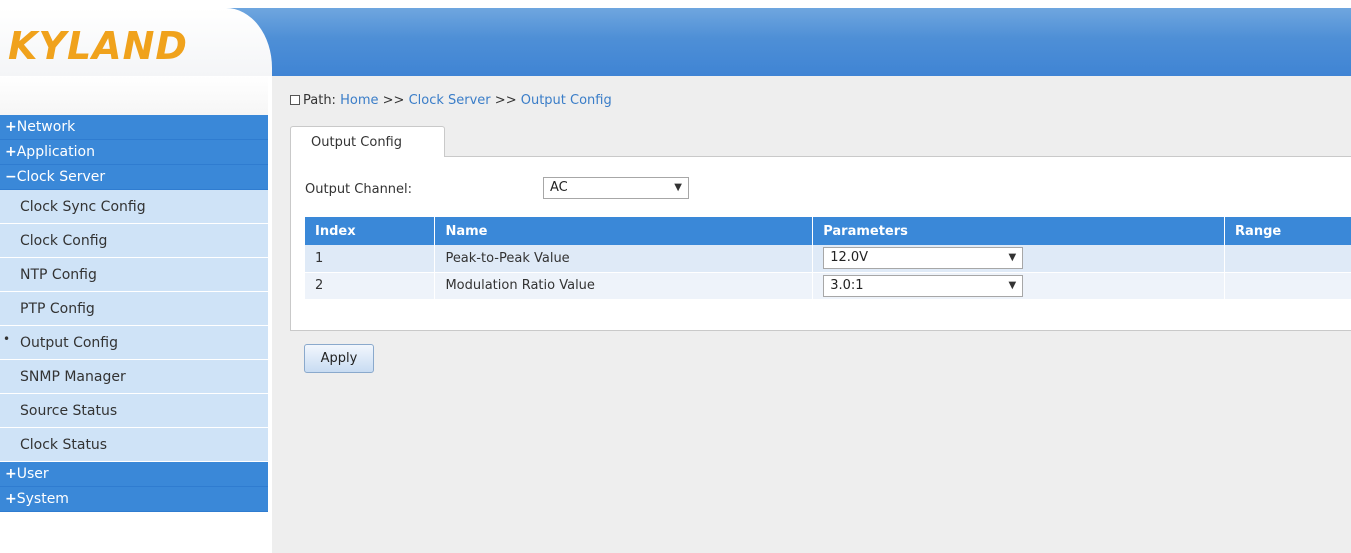  What do you see at coordinates (57, 309) in the screenshot?
I see `sidebar-item-label: PTP Config` at bounding box center [57, 309].